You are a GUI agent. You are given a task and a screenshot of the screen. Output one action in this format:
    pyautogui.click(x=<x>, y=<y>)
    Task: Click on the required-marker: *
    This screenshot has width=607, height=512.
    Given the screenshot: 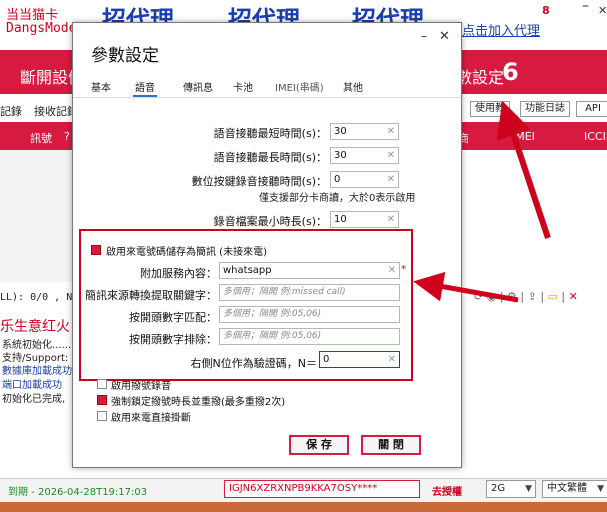 What is the action you would take?
    pyautogui.click(x=403, y=269)
    